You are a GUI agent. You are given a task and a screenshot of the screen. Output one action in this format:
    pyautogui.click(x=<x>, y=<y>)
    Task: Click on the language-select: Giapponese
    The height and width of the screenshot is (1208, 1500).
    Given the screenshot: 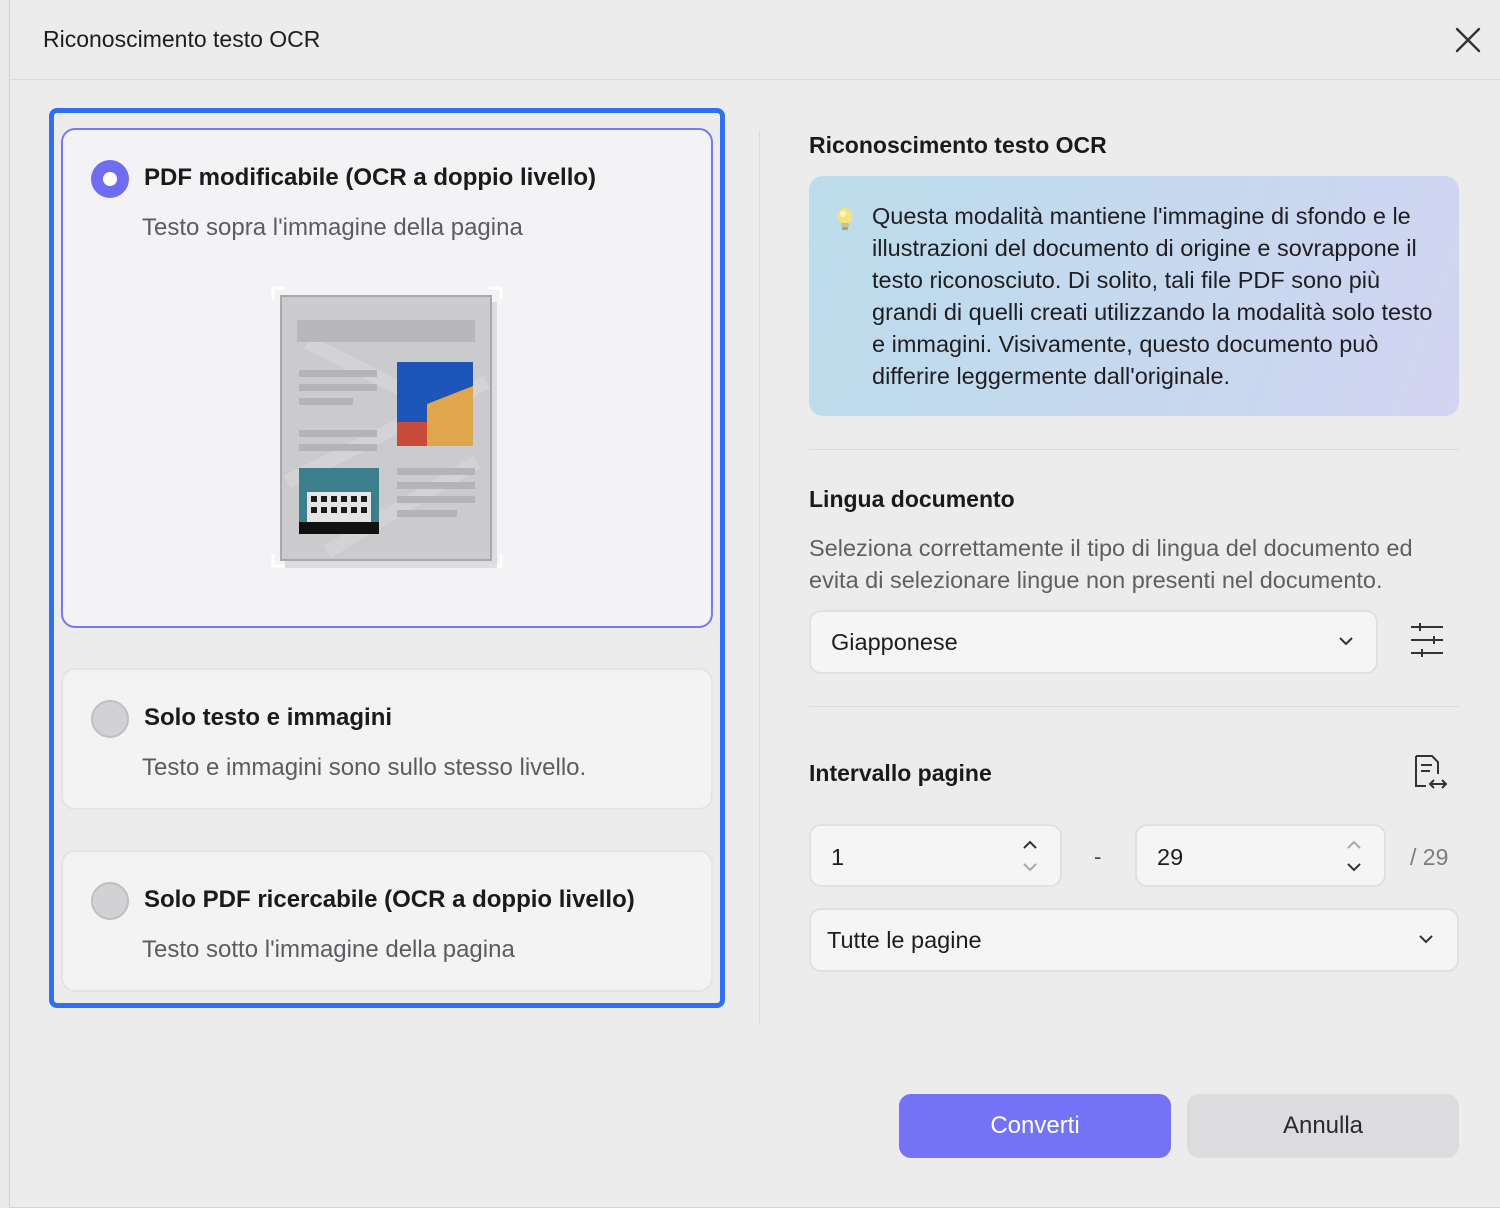 What is the action you would take?
    pyautogui.click(x=1093, y=642)
    